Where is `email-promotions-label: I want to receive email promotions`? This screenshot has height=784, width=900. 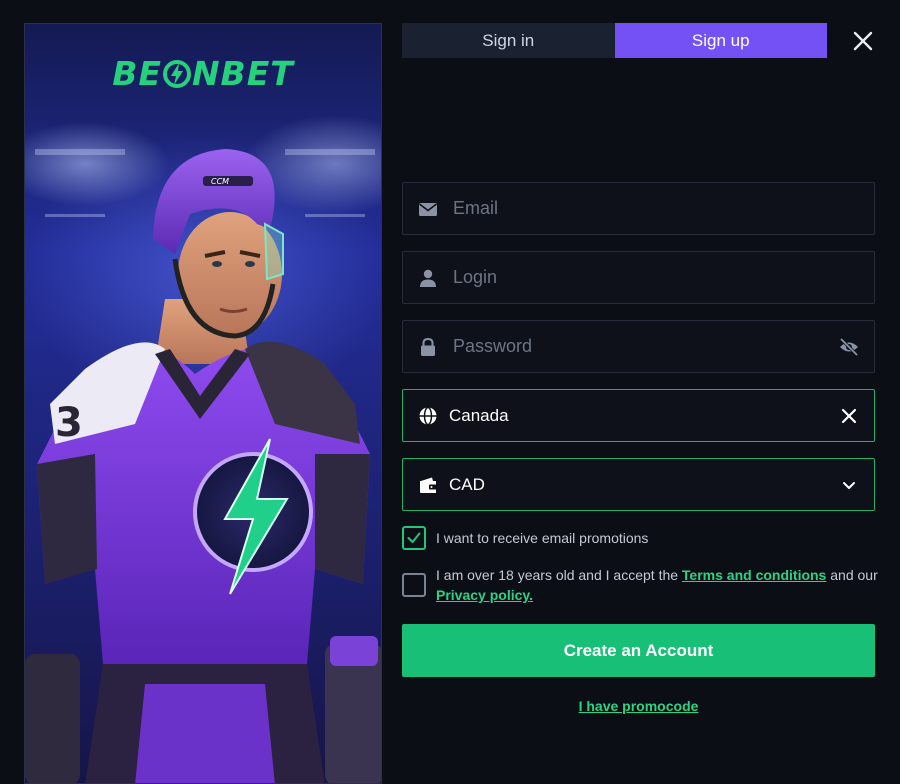 email-promotions-label: I want to receive email promotions is located at coordinates (542, 538).